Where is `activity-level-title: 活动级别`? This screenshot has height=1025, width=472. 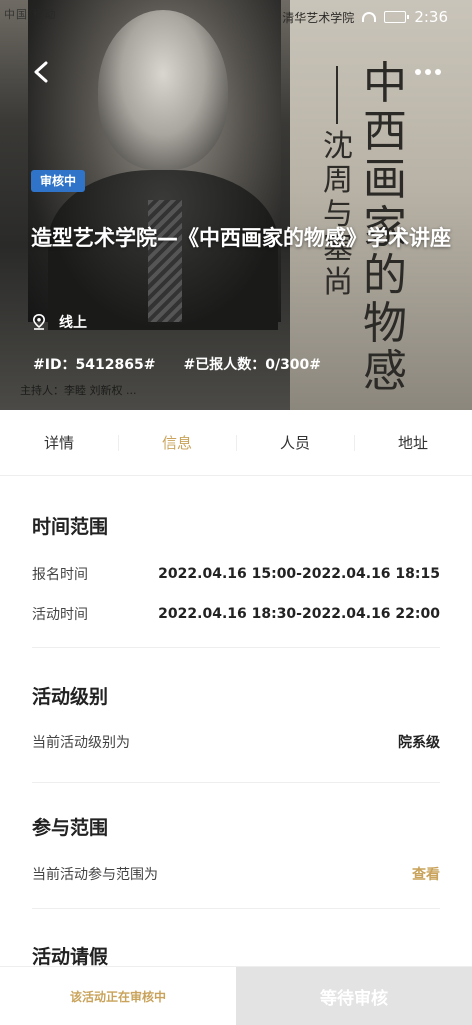 activity-level-title: 活动级别 is located at coordinates (70, 697).